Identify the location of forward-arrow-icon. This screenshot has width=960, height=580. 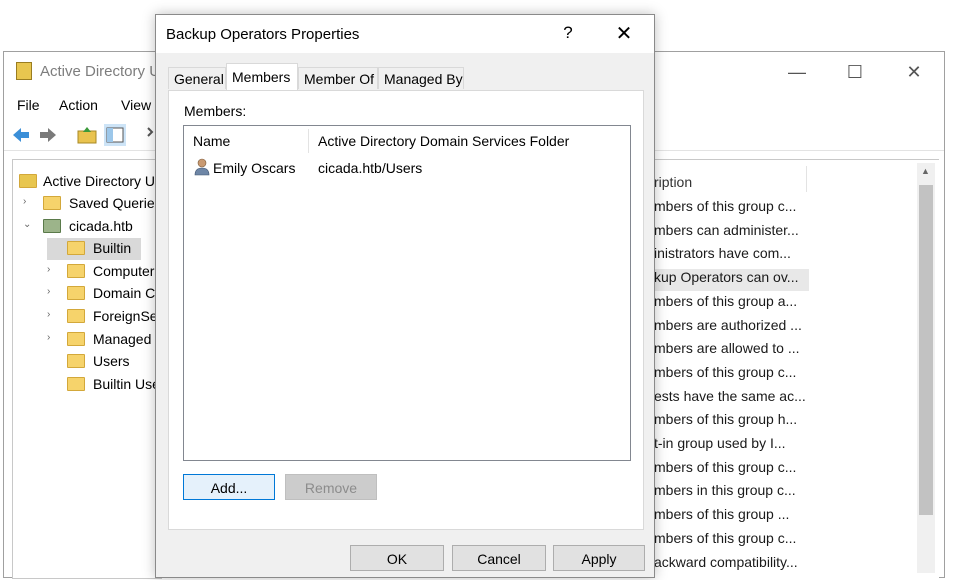
(48, 135).